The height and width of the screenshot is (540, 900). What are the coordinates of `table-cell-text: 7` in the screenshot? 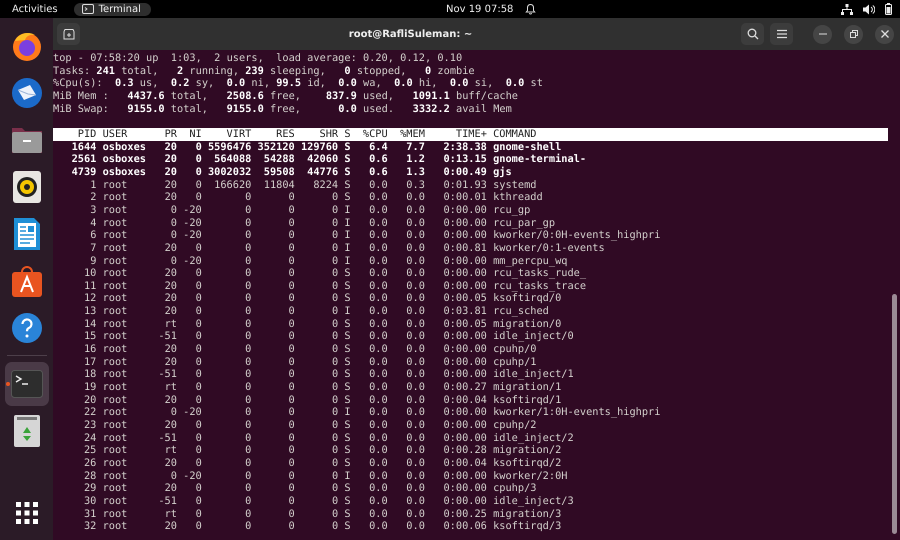 It's located at (92, 248).